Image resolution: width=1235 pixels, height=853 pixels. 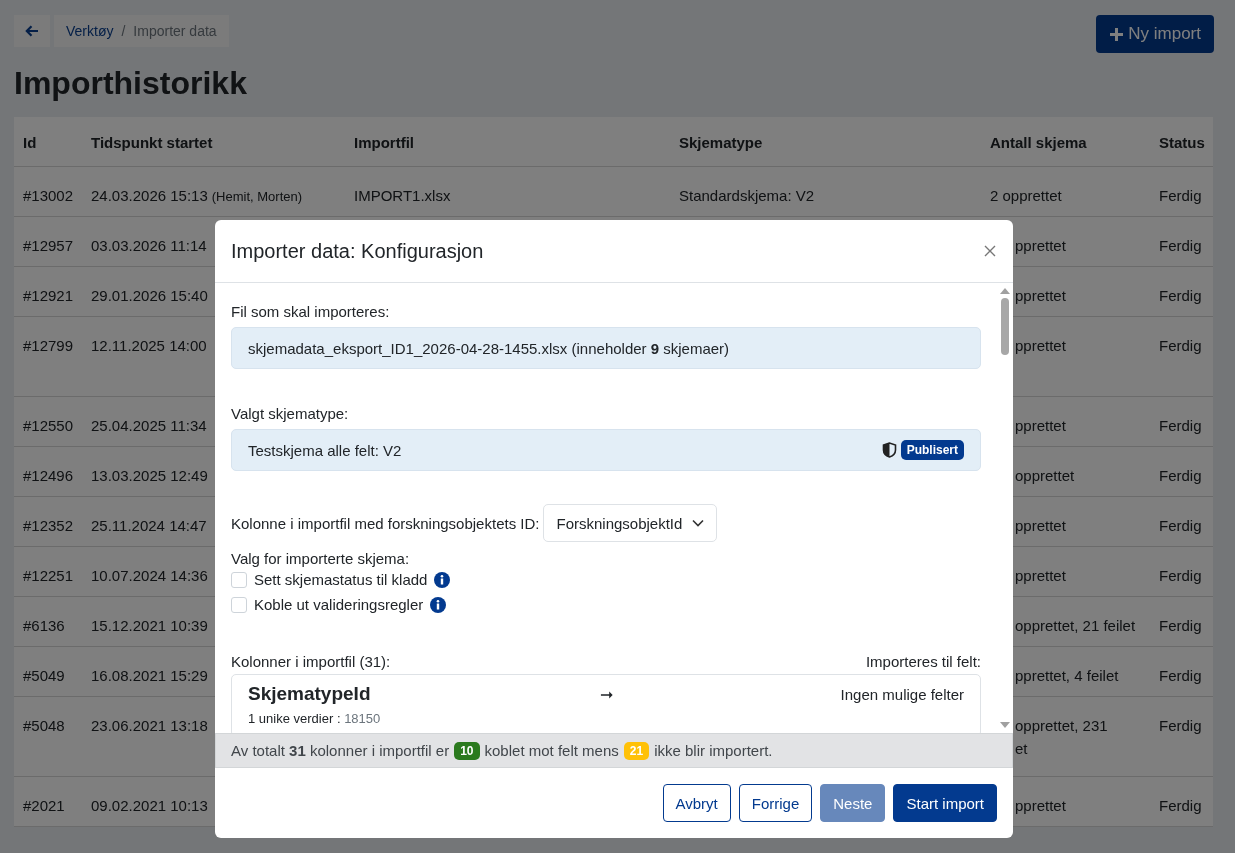 I want to click on table-cell-text: #12550, so click(x=48, y=426).